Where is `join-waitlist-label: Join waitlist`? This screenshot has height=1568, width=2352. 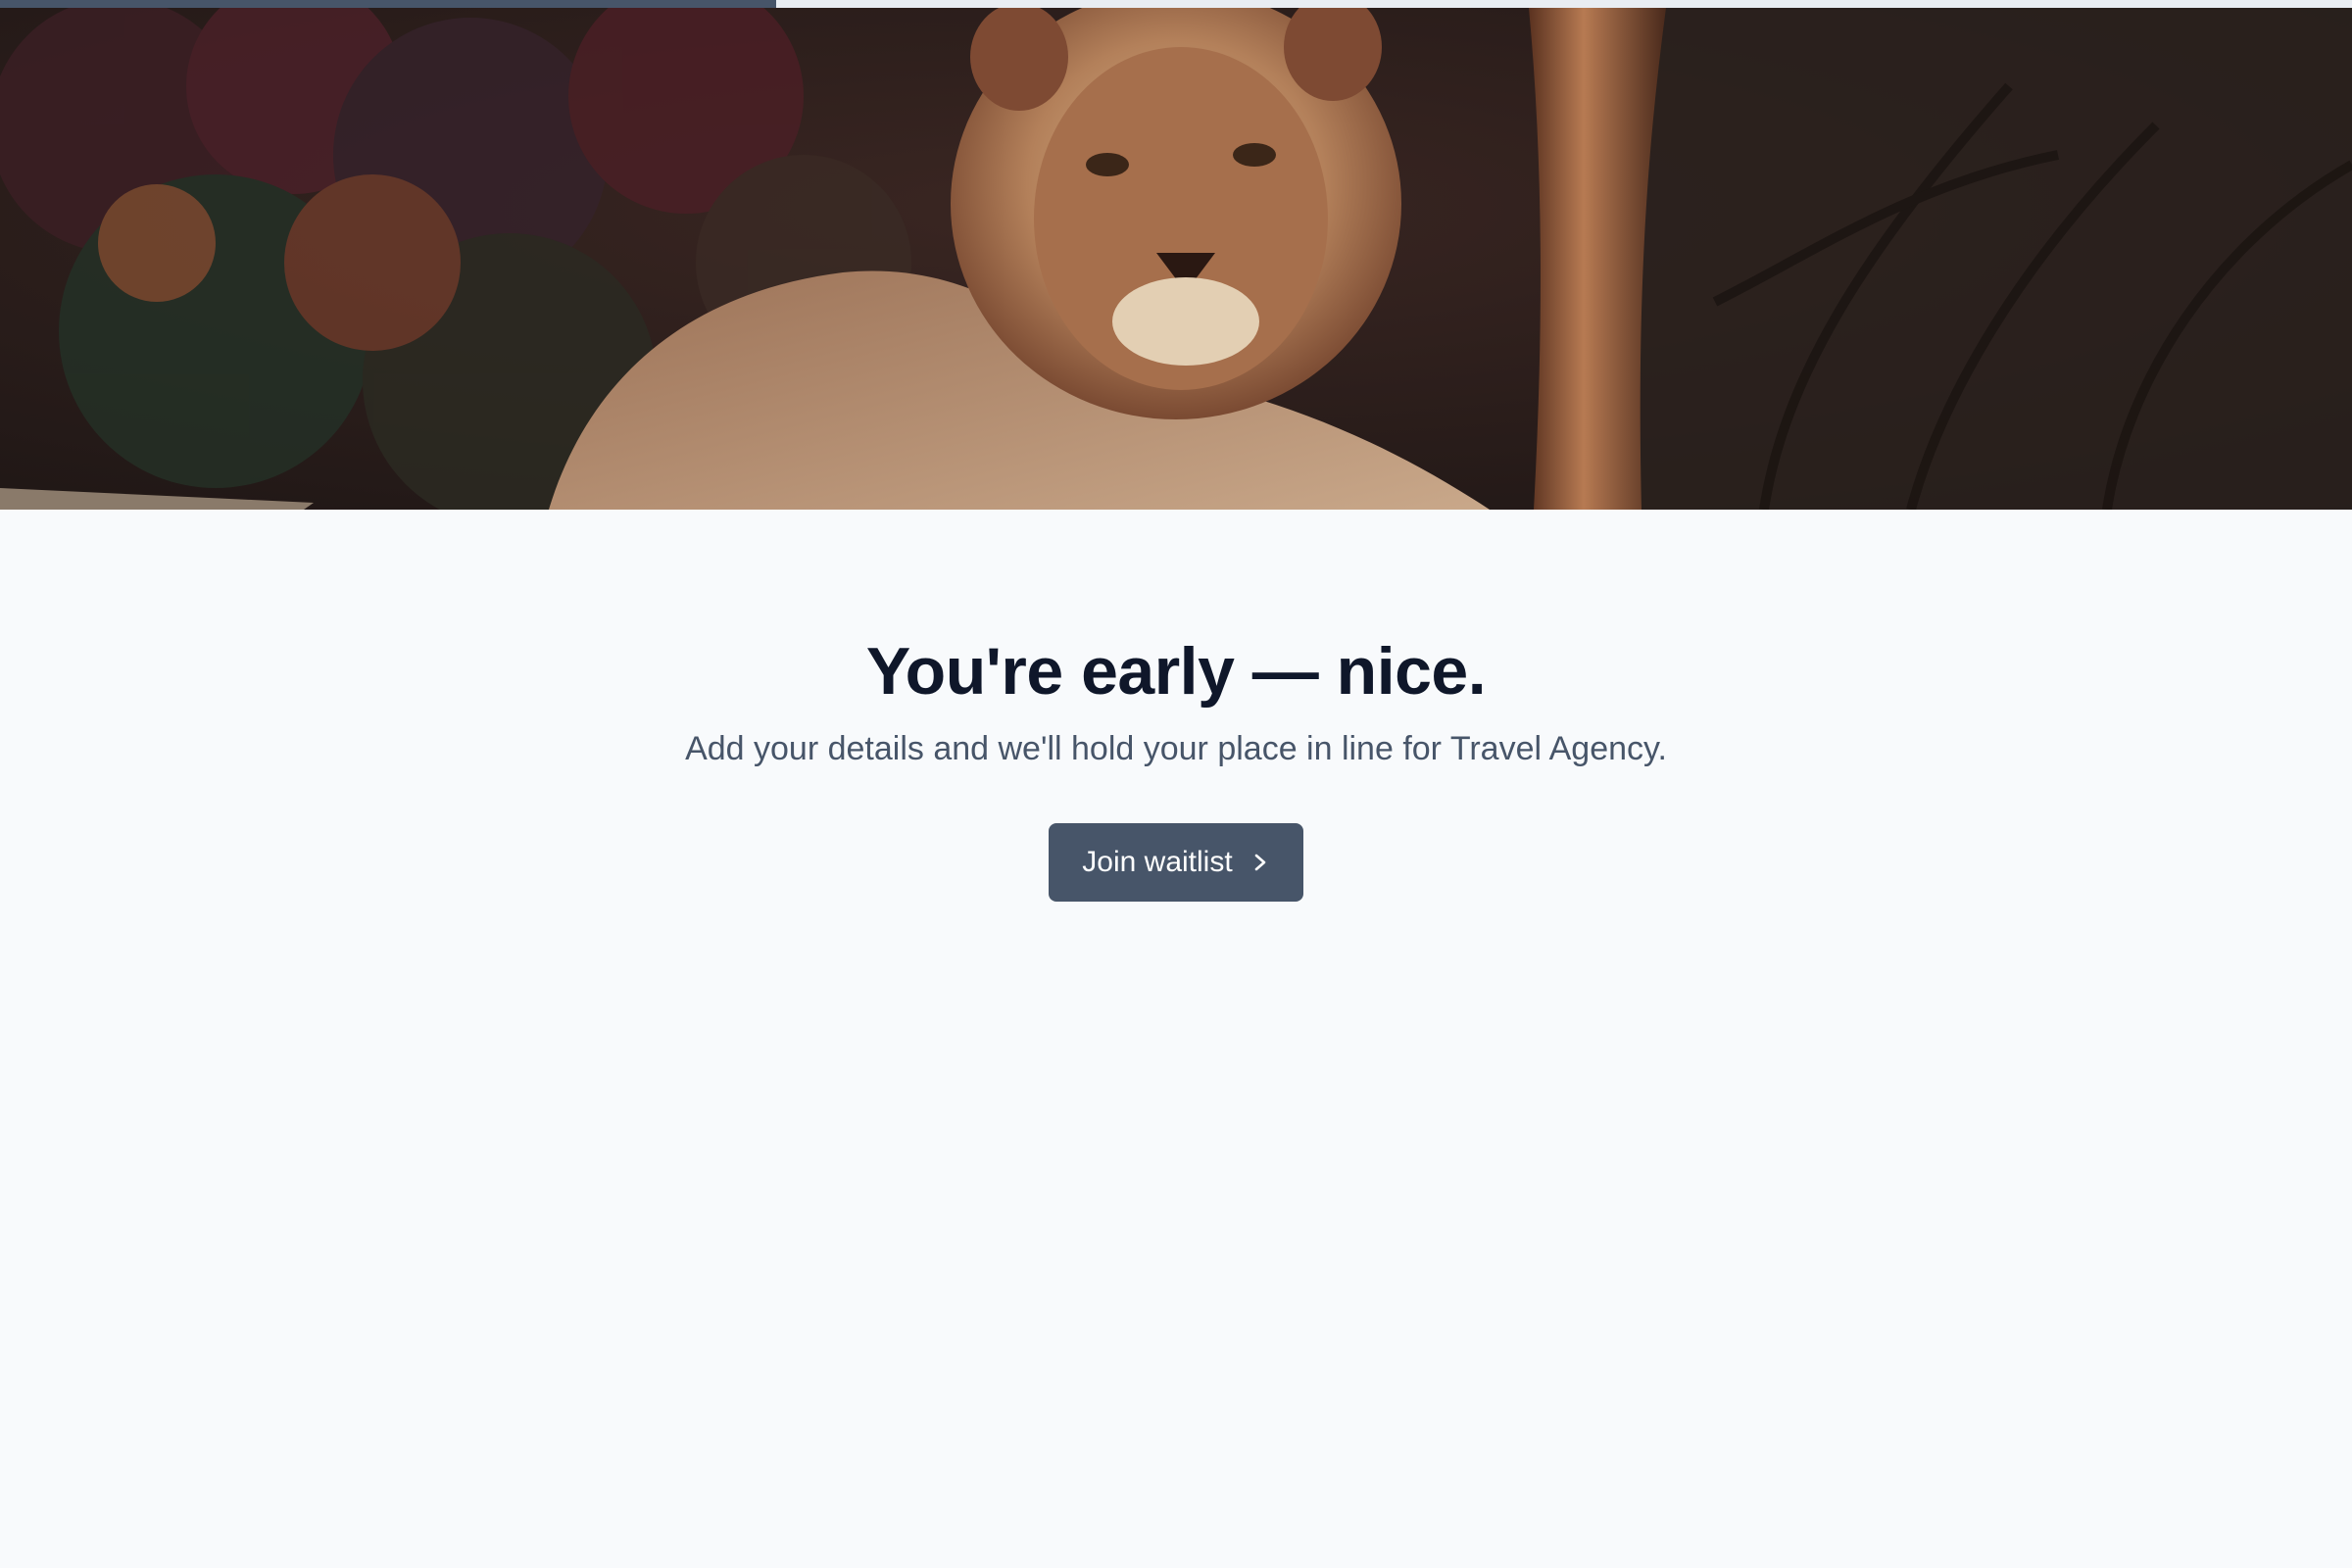 join-waitlist-label: Join waitlist is located at coordinates (1157, 862).